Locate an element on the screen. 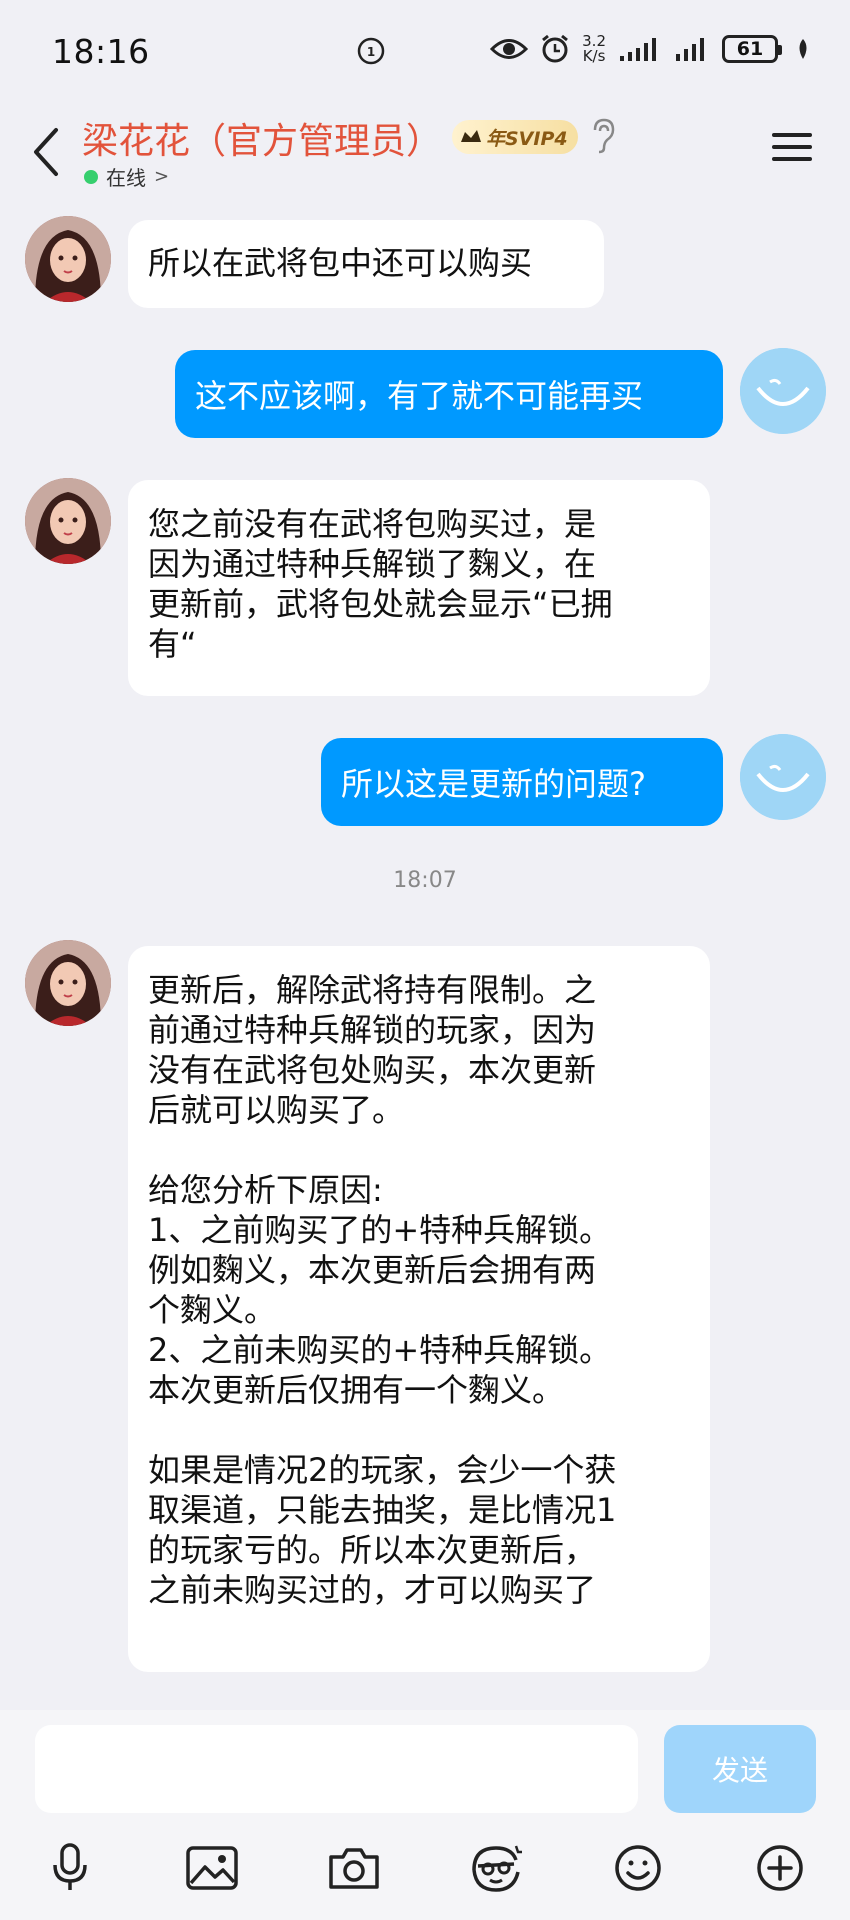  hd-calling-icon: 1 is located at coordinates (371, 53).